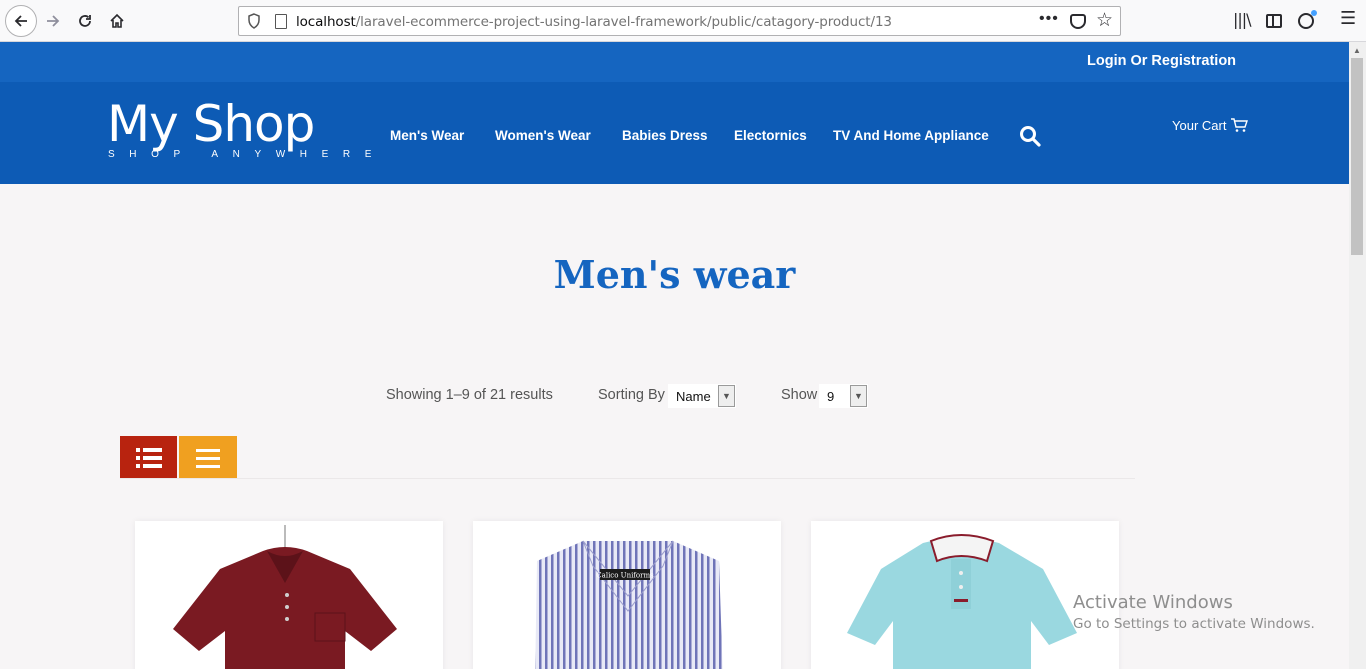 This screenshot has height=669, width=1366. I want to click on sort-select: Name ▼, so click(702, 396).